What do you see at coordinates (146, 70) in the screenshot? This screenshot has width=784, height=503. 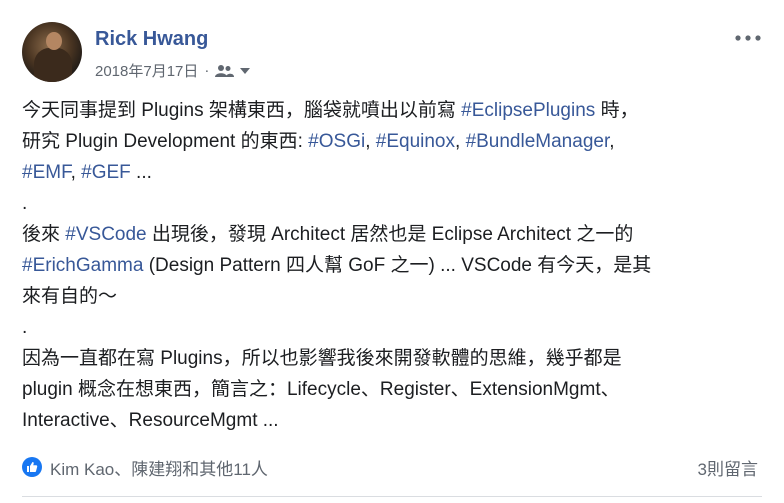 I see `post-date: 2018年7月17日` at bounding box center [146, 70].